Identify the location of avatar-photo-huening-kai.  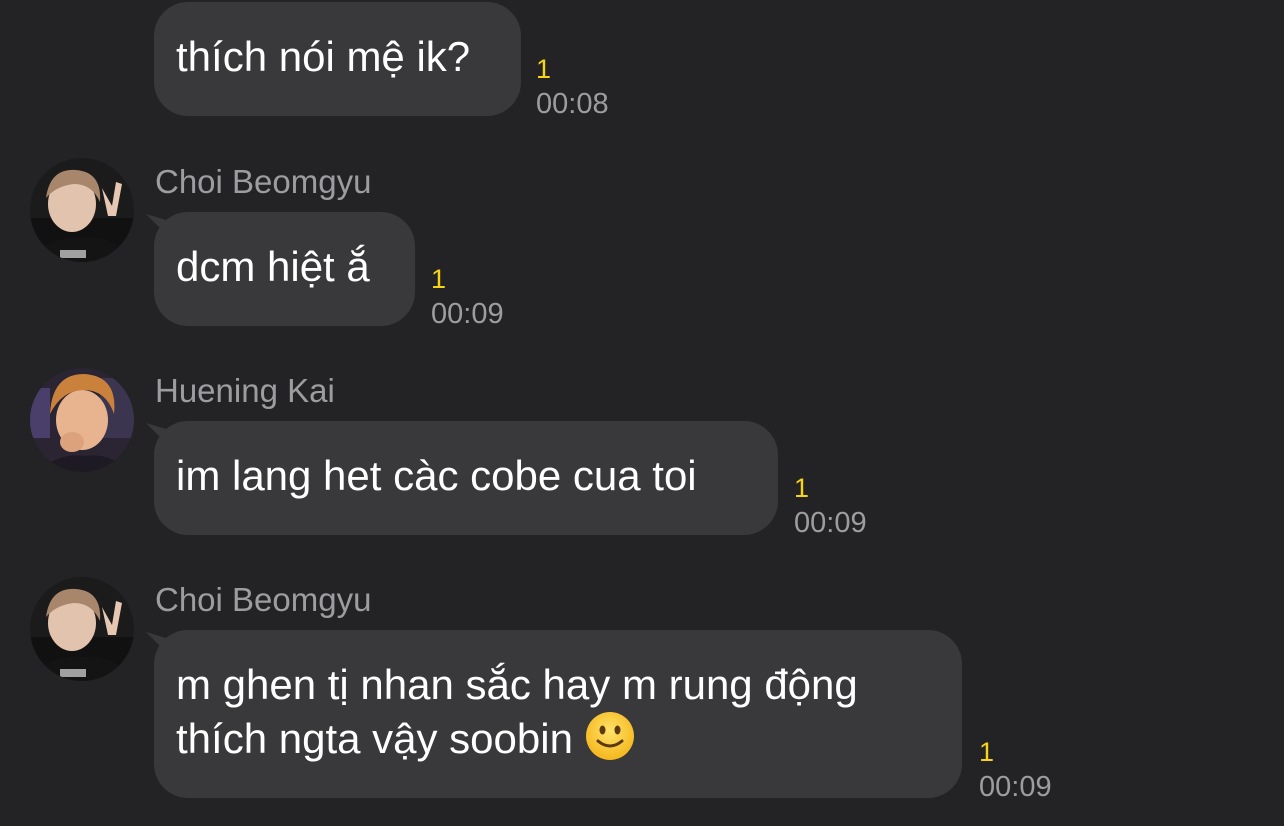
(82, 420).